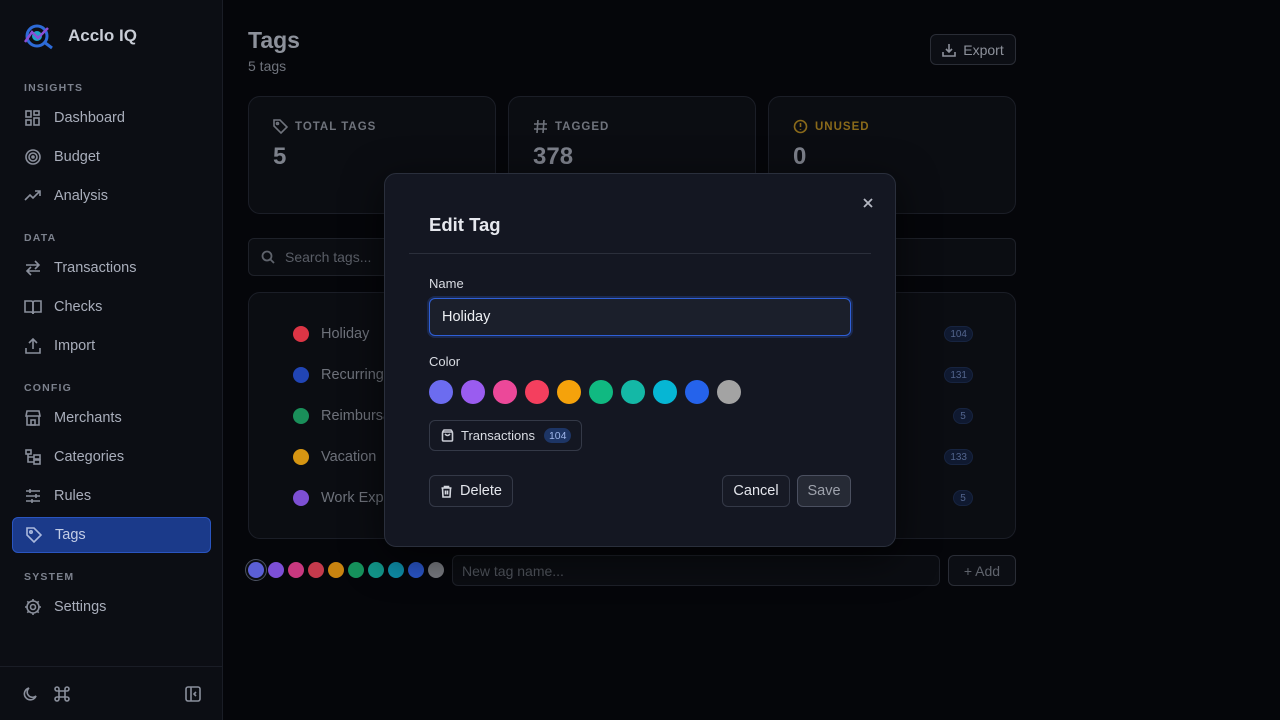  What do you see at coordinates (553, 156) in the screenshot?
I see `stat-value: 378` at bounding box center [553, 156].